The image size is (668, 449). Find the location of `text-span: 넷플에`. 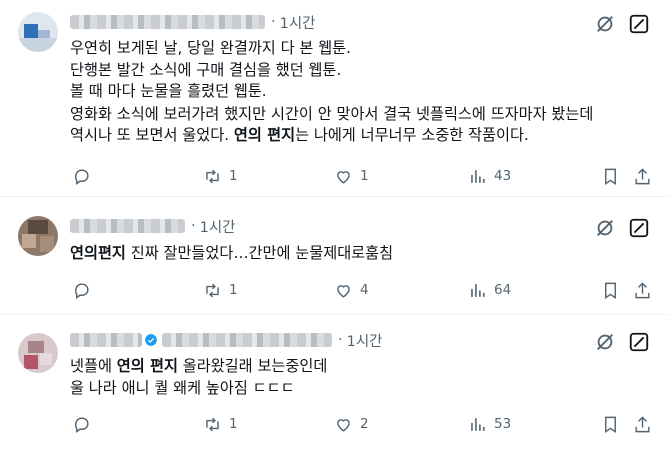

text-span: 넷플에 is located at coordinates (93, 366).